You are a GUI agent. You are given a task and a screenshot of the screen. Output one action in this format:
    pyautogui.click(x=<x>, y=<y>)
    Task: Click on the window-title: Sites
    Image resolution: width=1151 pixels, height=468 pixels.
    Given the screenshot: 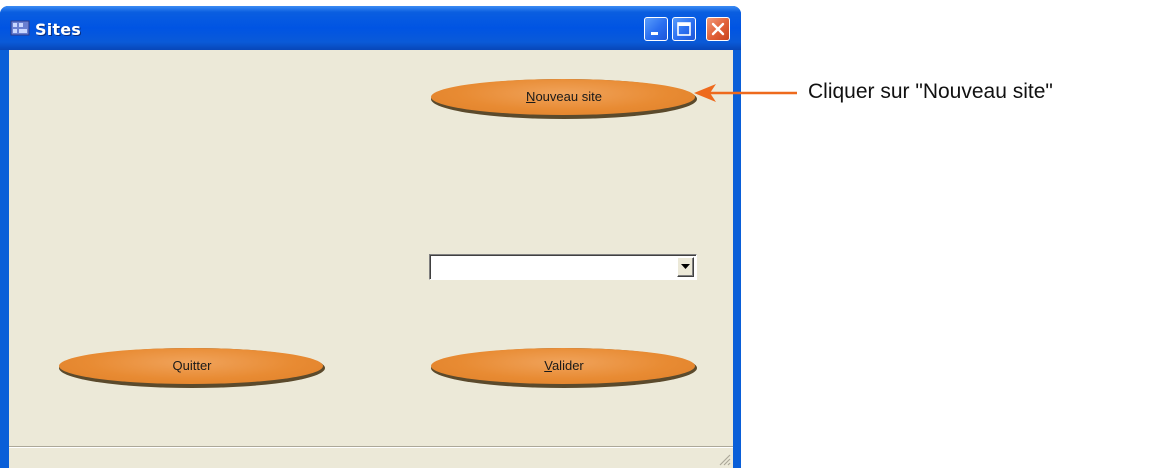 What is the action you would take?
    pyautogui.click(x=58, y=29)
    